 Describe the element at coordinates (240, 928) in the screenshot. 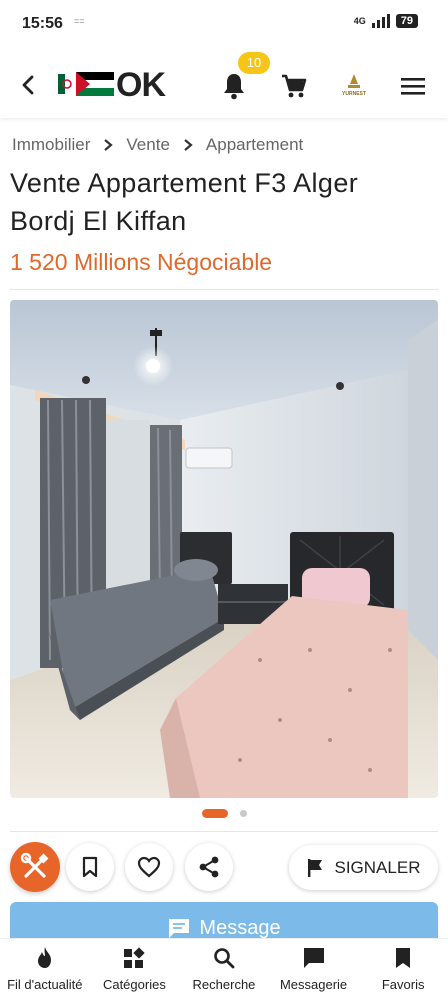

I see `message-label: Message` at that location.